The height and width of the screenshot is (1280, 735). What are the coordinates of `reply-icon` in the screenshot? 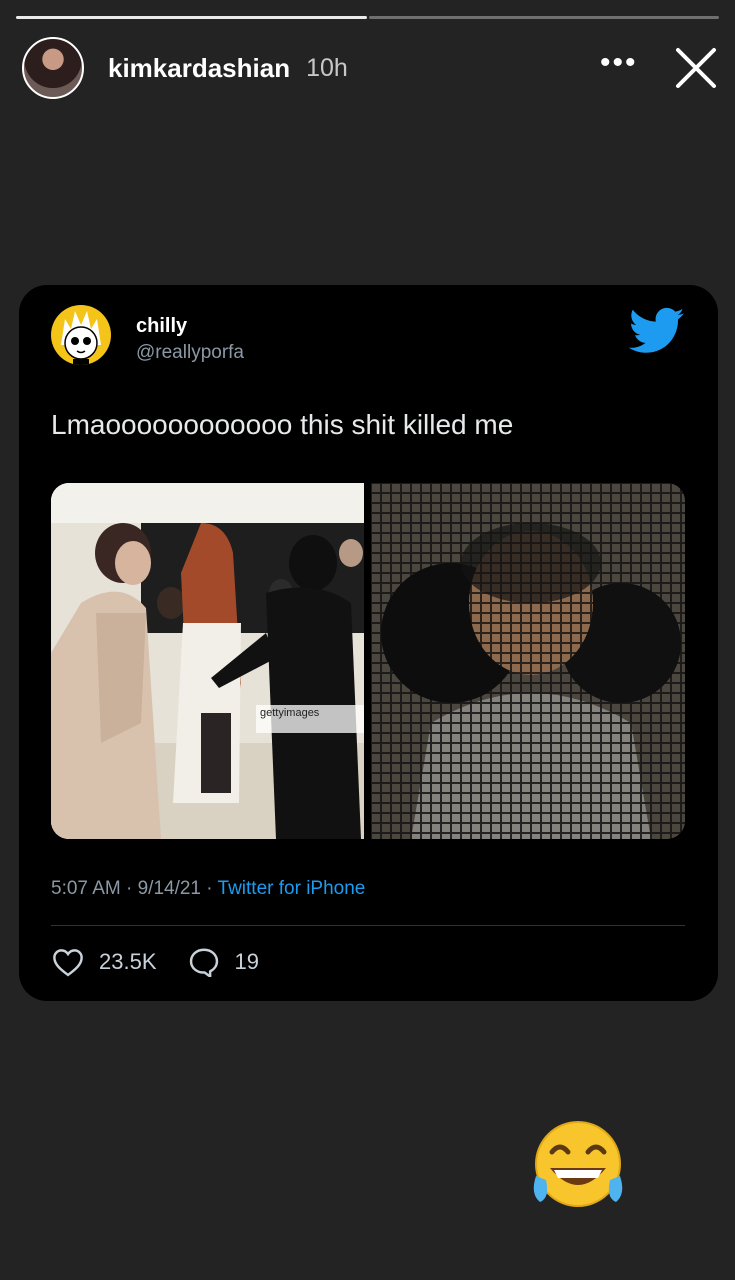 It's located at (203, 962).